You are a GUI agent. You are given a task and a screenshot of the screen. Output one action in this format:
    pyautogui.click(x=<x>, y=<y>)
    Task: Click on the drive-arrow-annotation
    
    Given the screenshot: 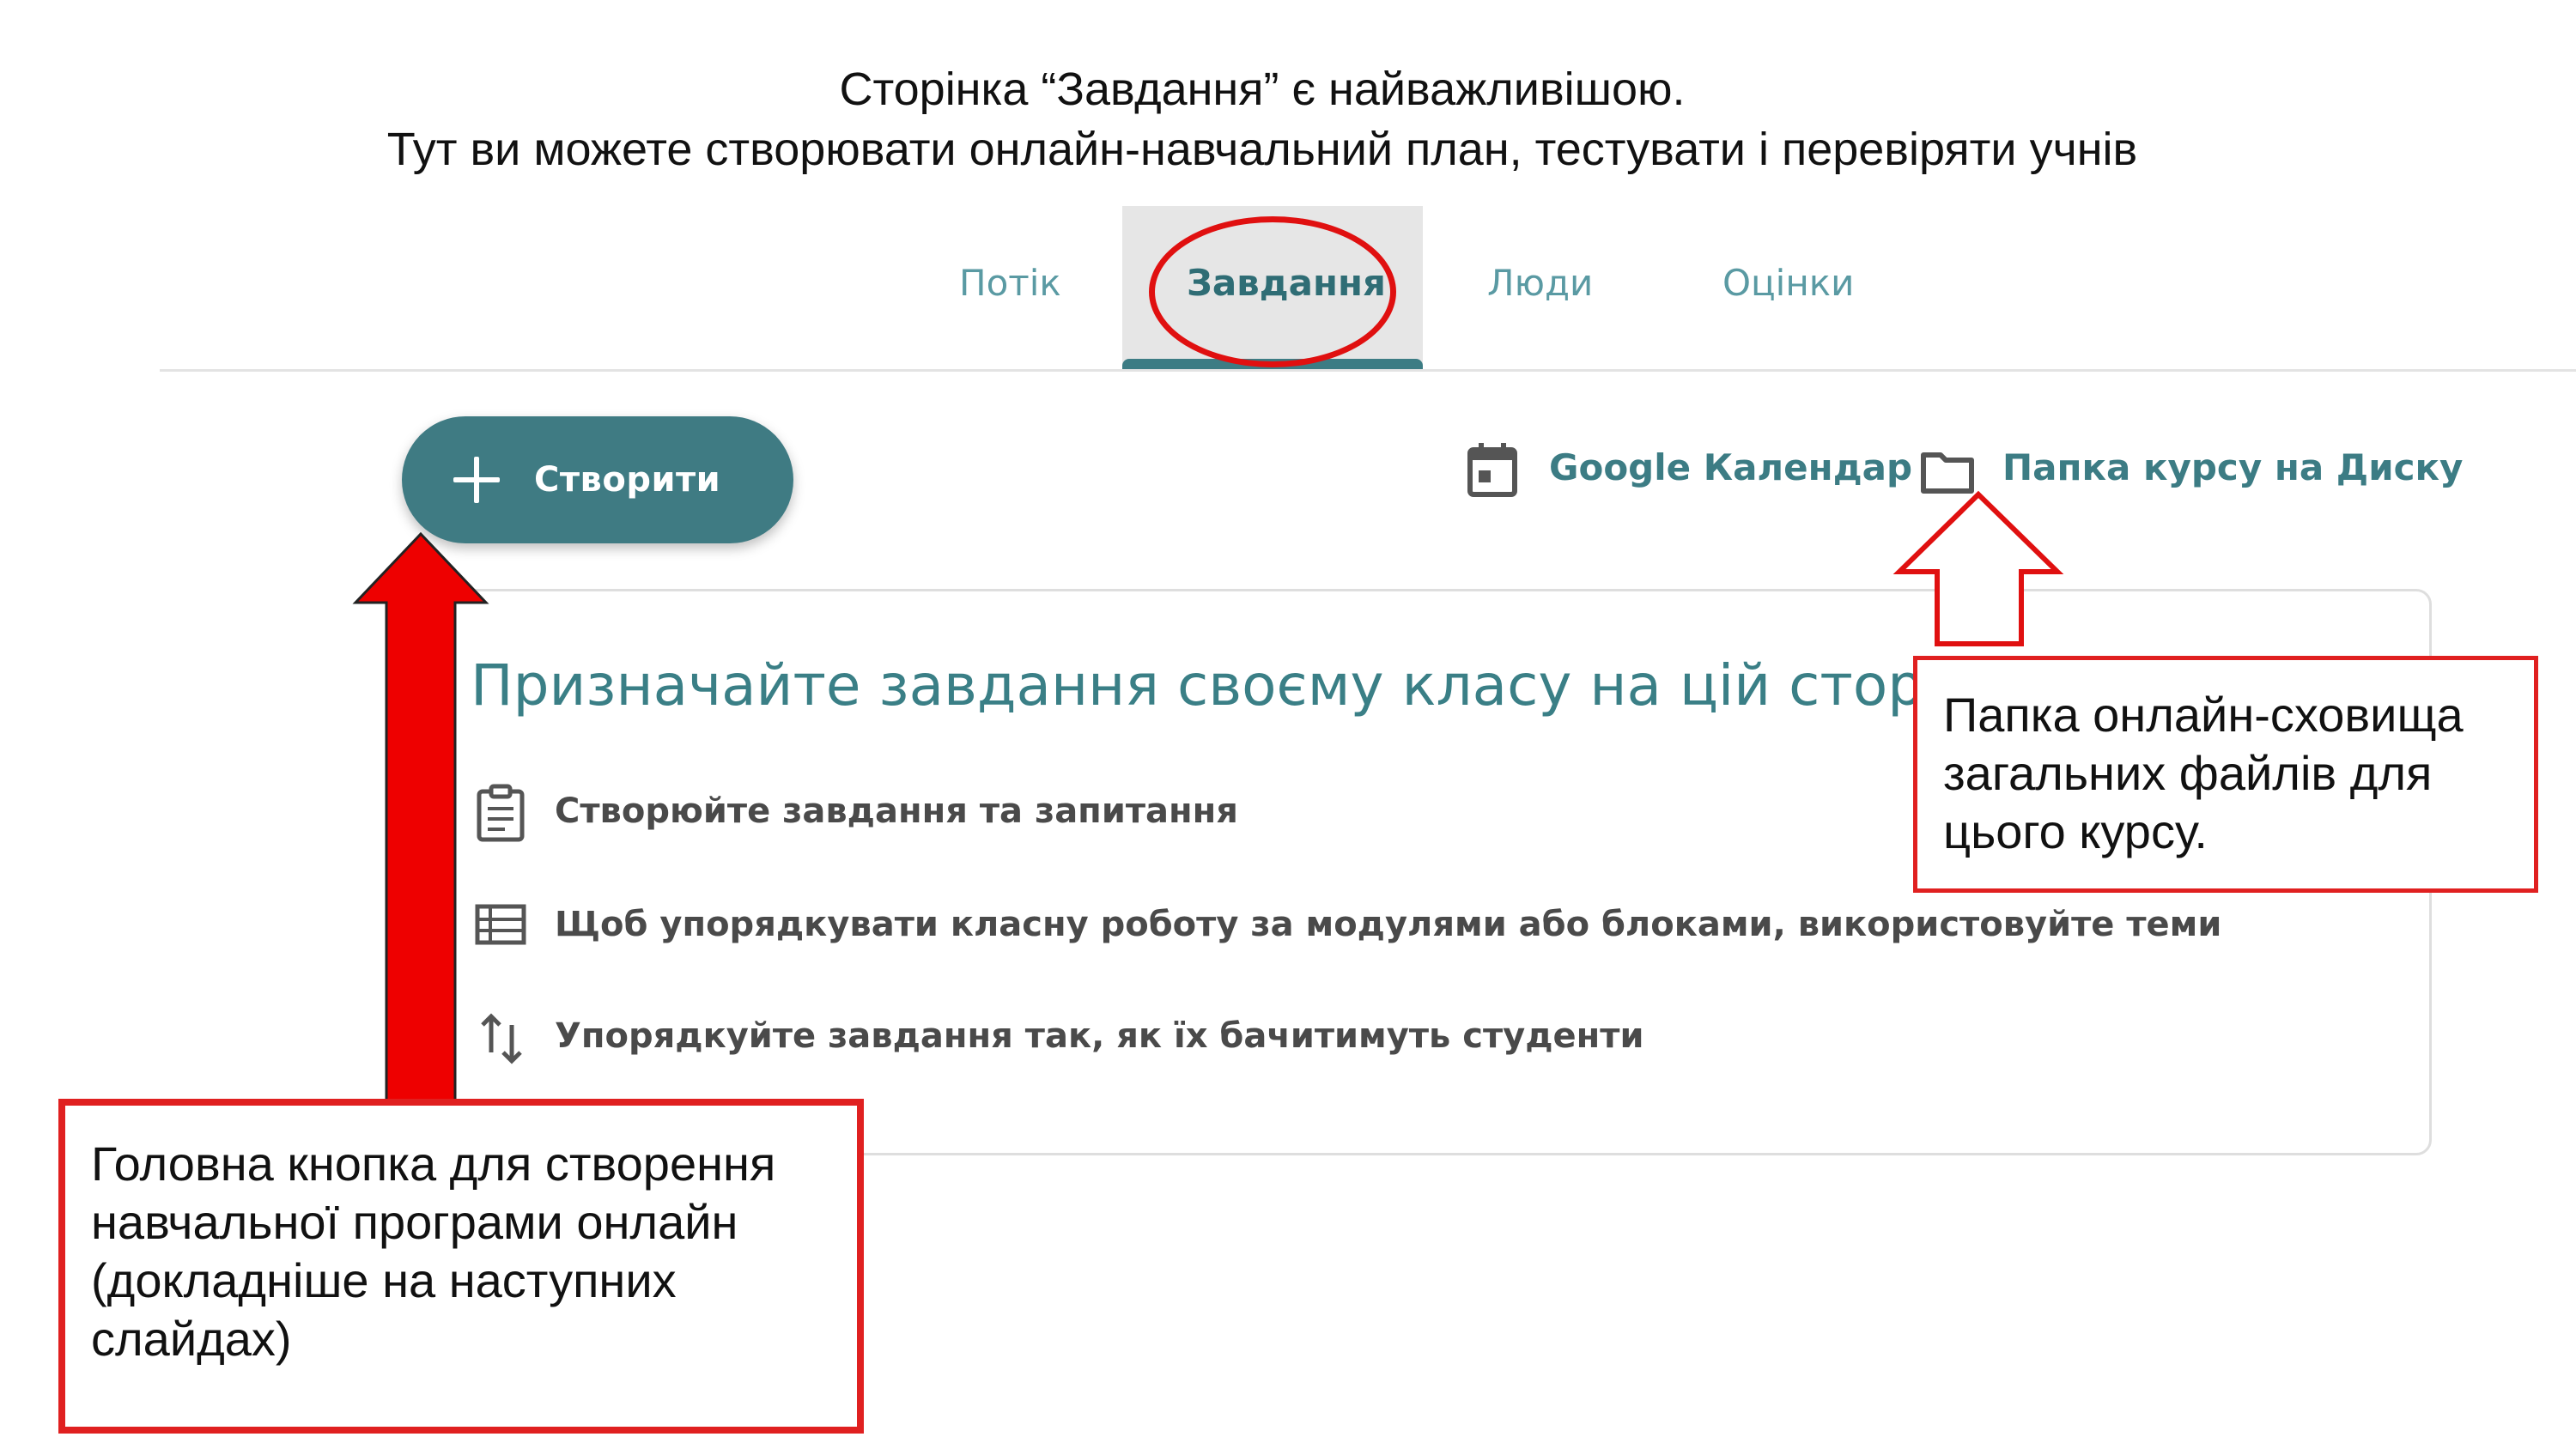 What is the action you would take?
    pyautogui.click(x=1978, y=568)
    